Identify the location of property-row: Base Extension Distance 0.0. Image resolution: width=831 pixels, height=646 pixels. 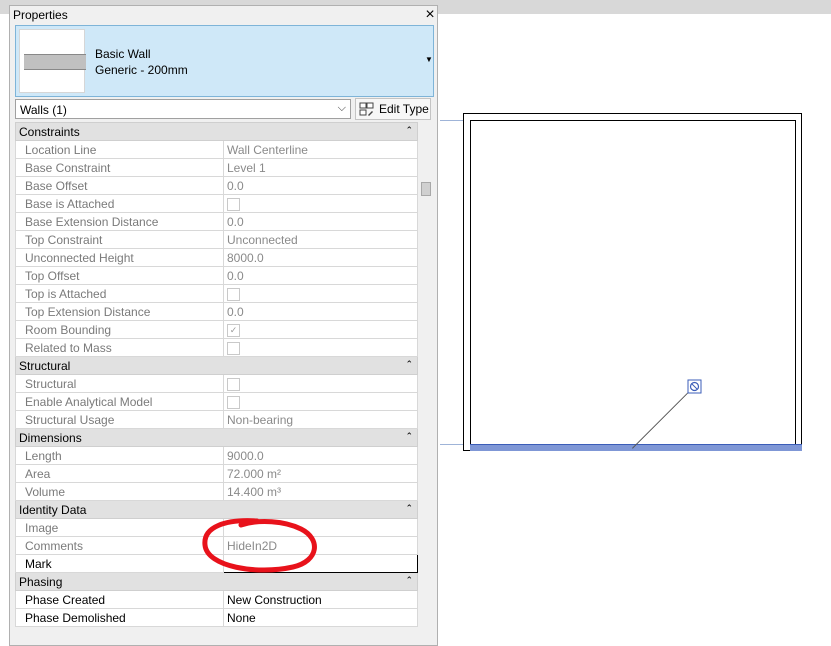
(216, 221).